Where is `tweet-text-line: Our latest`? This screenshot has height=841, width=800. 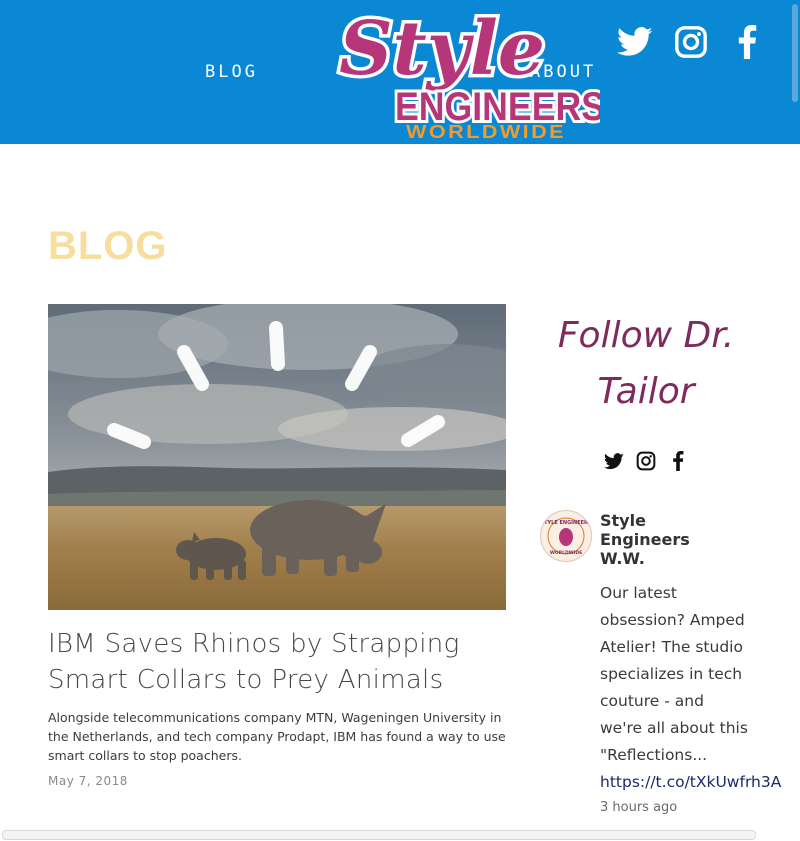
tweet-text-line: Our latest is located at coordinates (638, 593).